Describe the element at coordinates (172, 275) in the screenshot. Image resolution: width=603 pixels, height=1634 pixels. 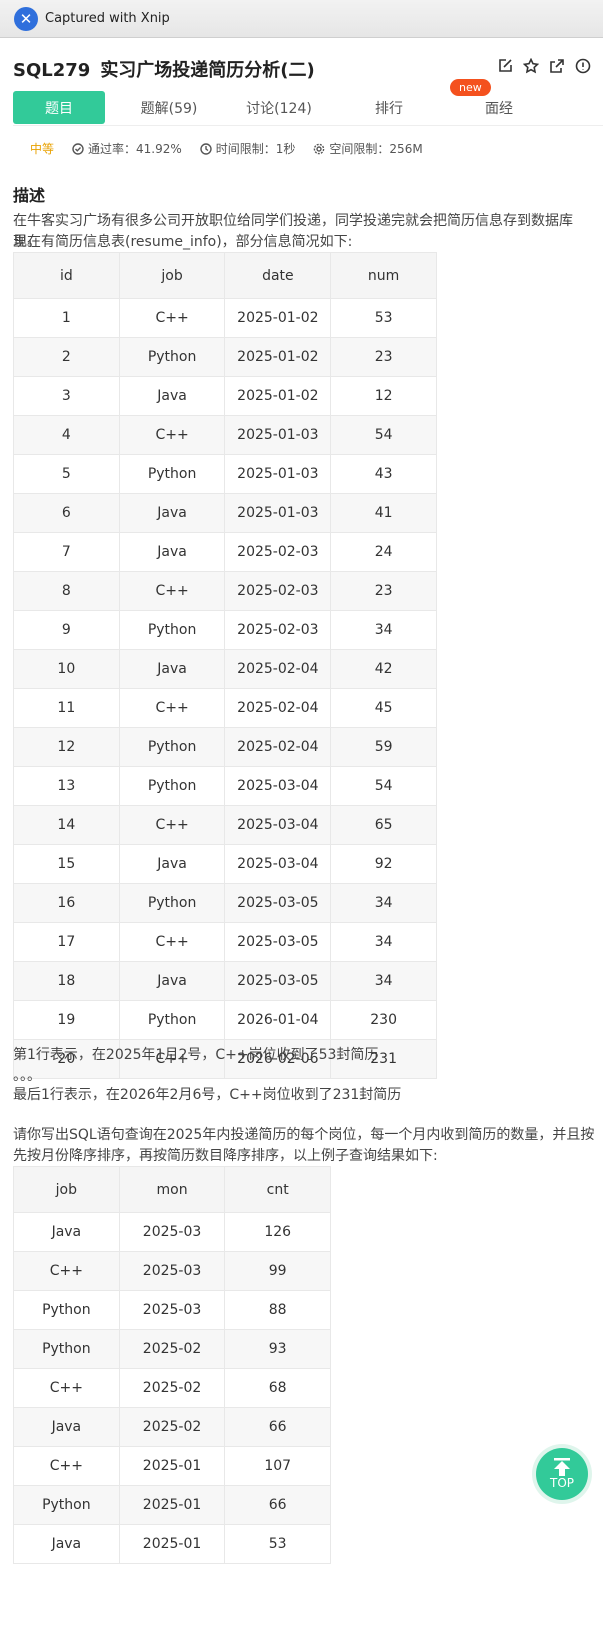
I see `table-header-cell: job` at that location.